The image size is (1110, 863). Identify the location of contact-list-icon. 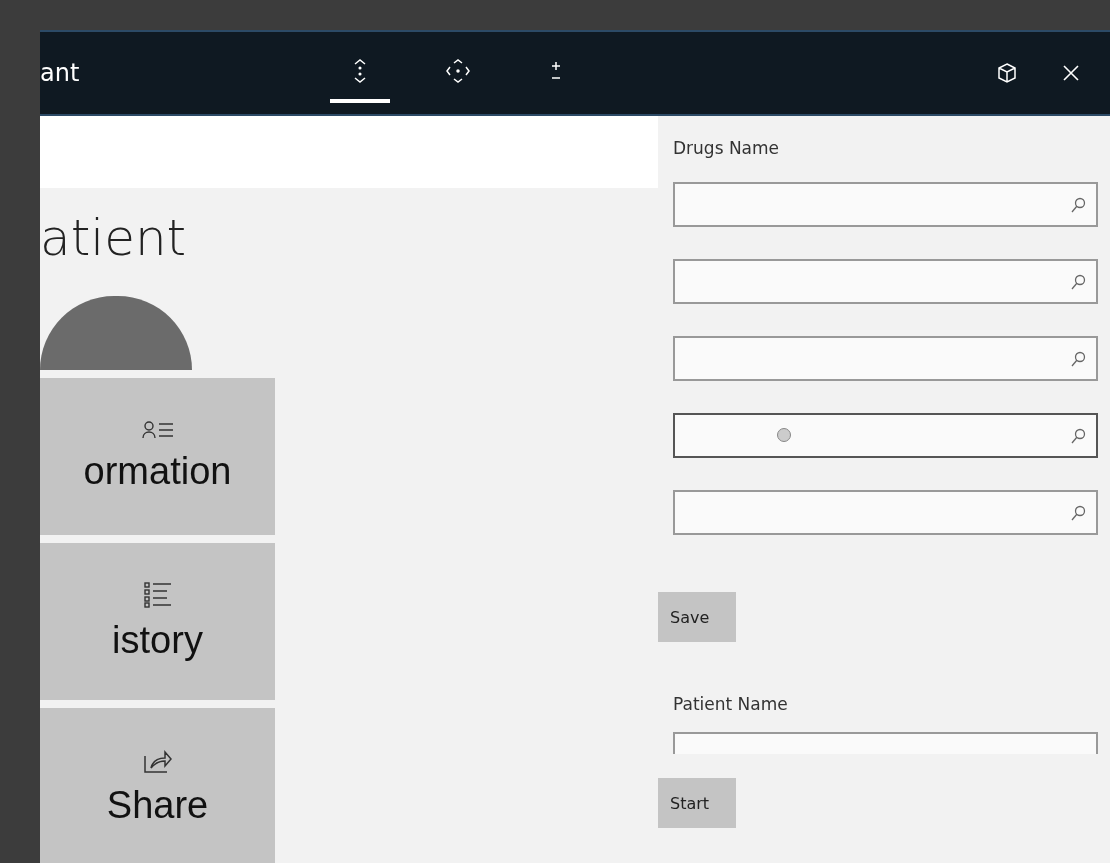
(157, 430).